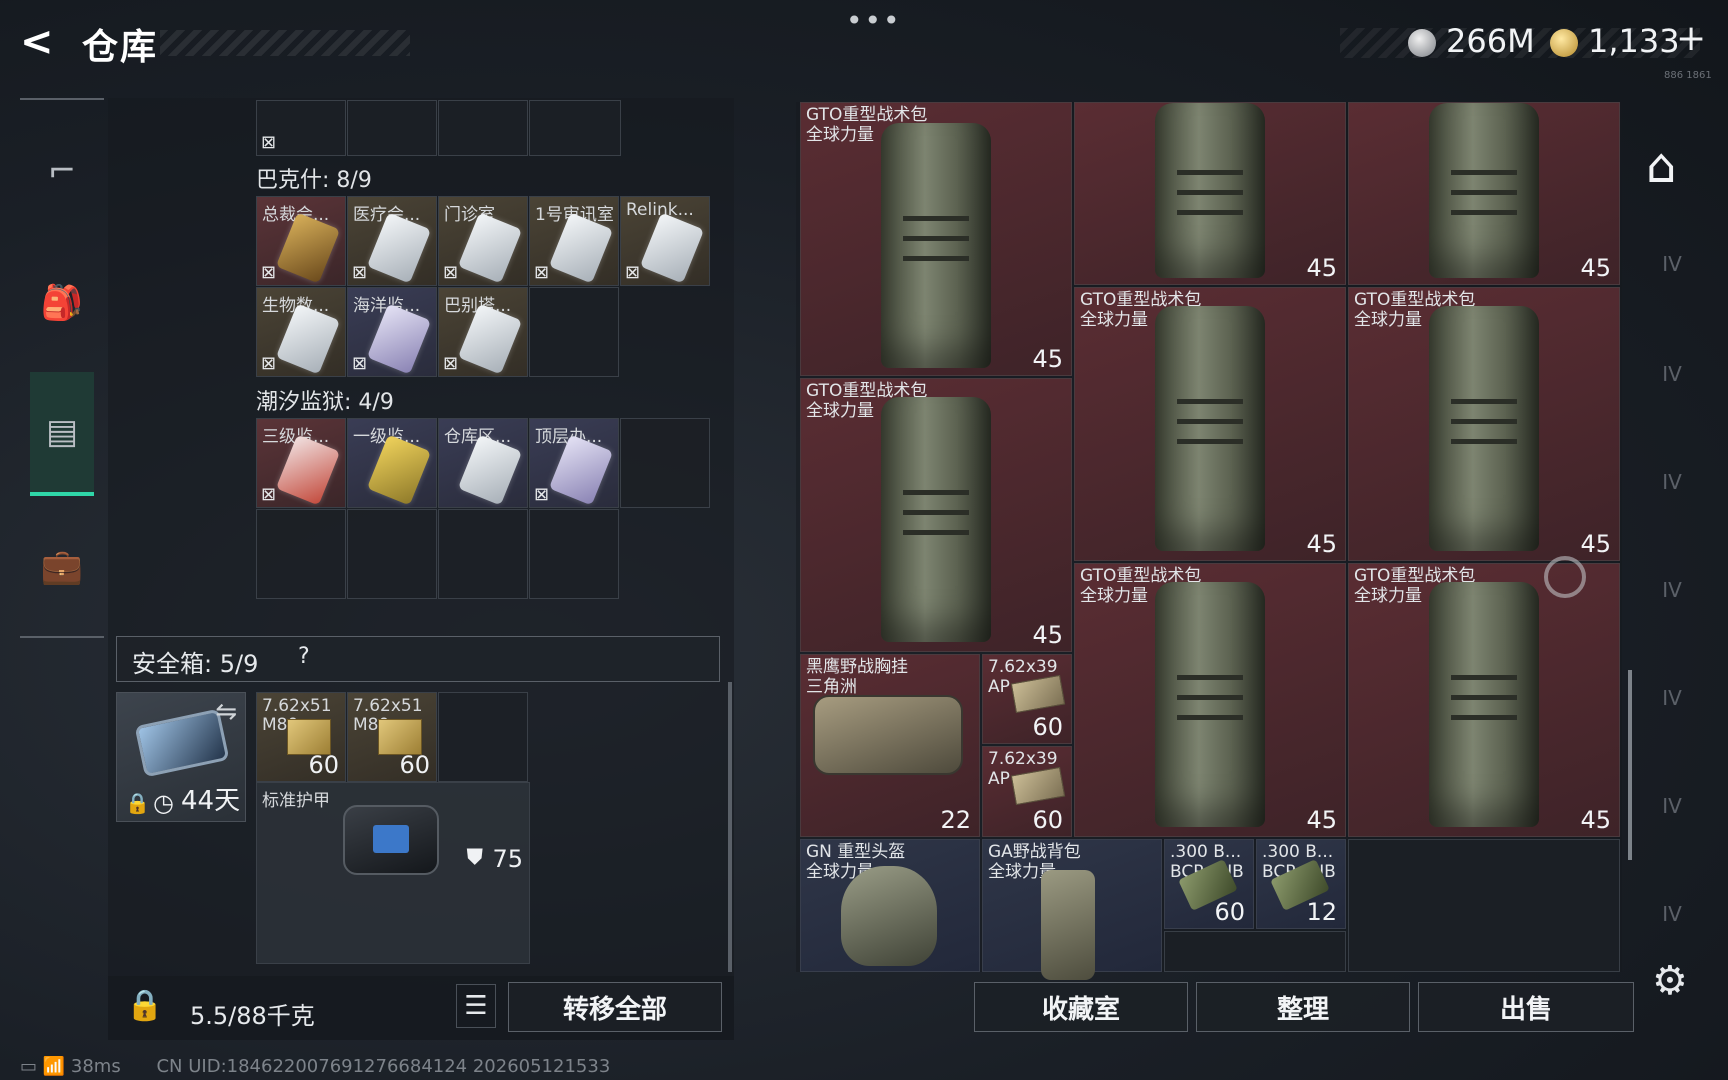  Describe the element at coordinates (1564, 43) in the screenshot. I see `gold-coin-icon` at that location.